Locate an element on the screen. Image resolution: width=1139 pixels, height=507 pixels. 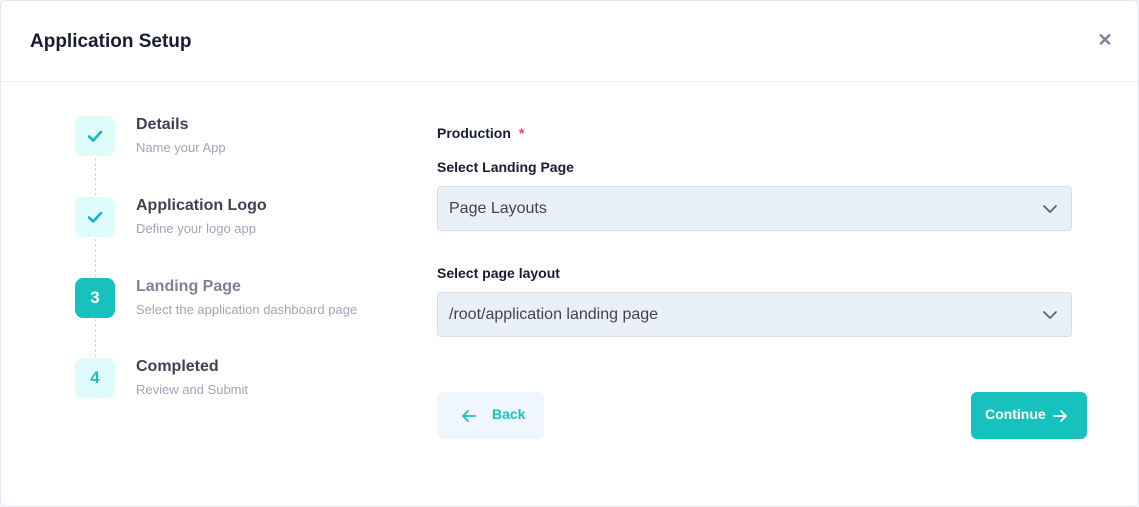
back-button: Back is located at coordinates (490, 415).